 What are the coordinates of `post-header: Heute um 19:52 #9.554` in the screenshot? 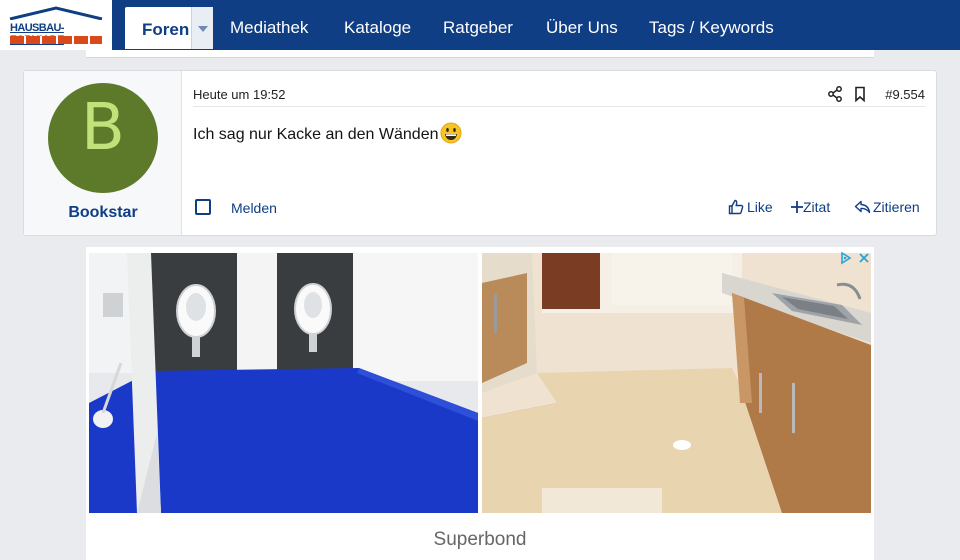 It's located at (559, 96).